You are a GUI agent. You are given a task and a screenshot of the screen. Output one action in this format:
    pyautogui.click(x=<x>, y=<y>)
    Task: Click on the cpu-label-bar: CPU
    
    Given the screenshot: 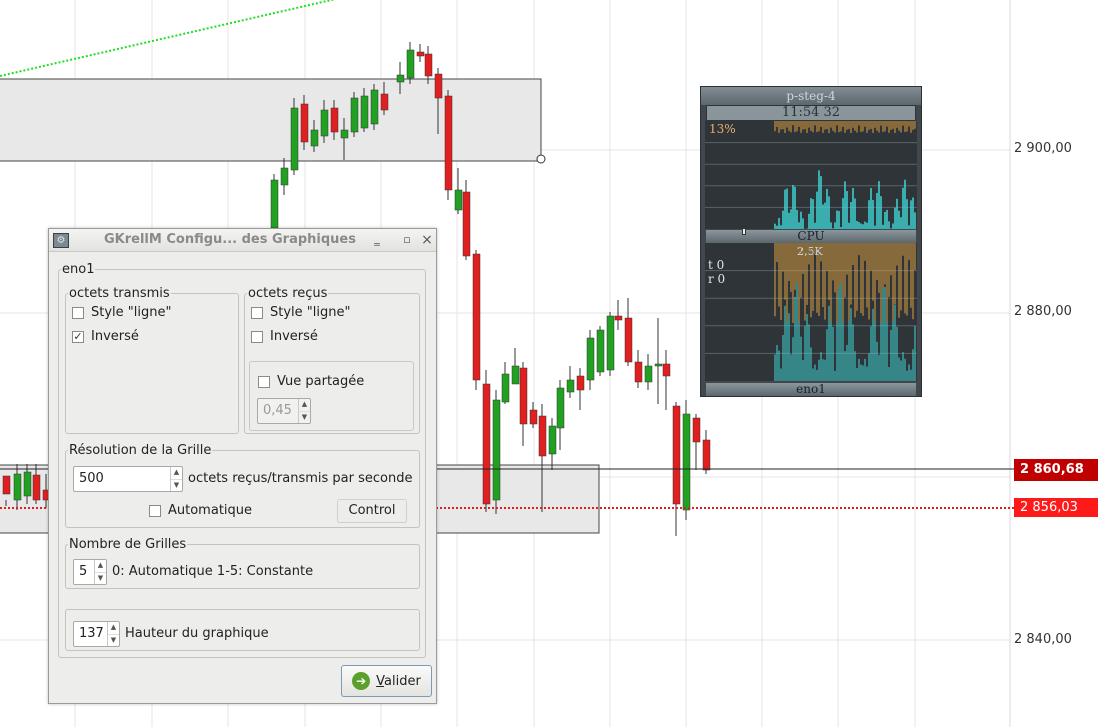 What is the action you would take?
    pyautogui.click(x=811, y=236)
    